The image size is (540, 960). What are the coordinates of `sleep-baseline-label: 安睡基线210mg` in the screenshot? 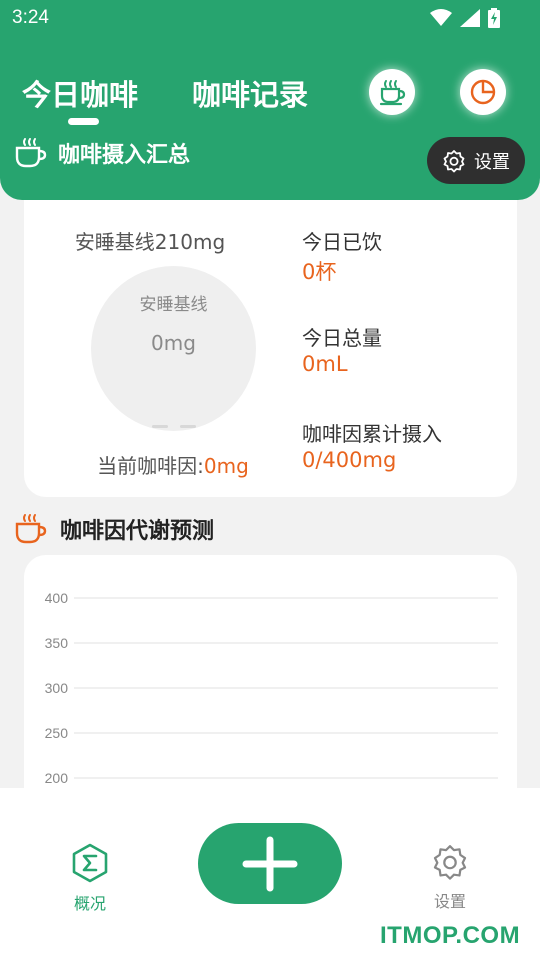 It's located at (150, 242).